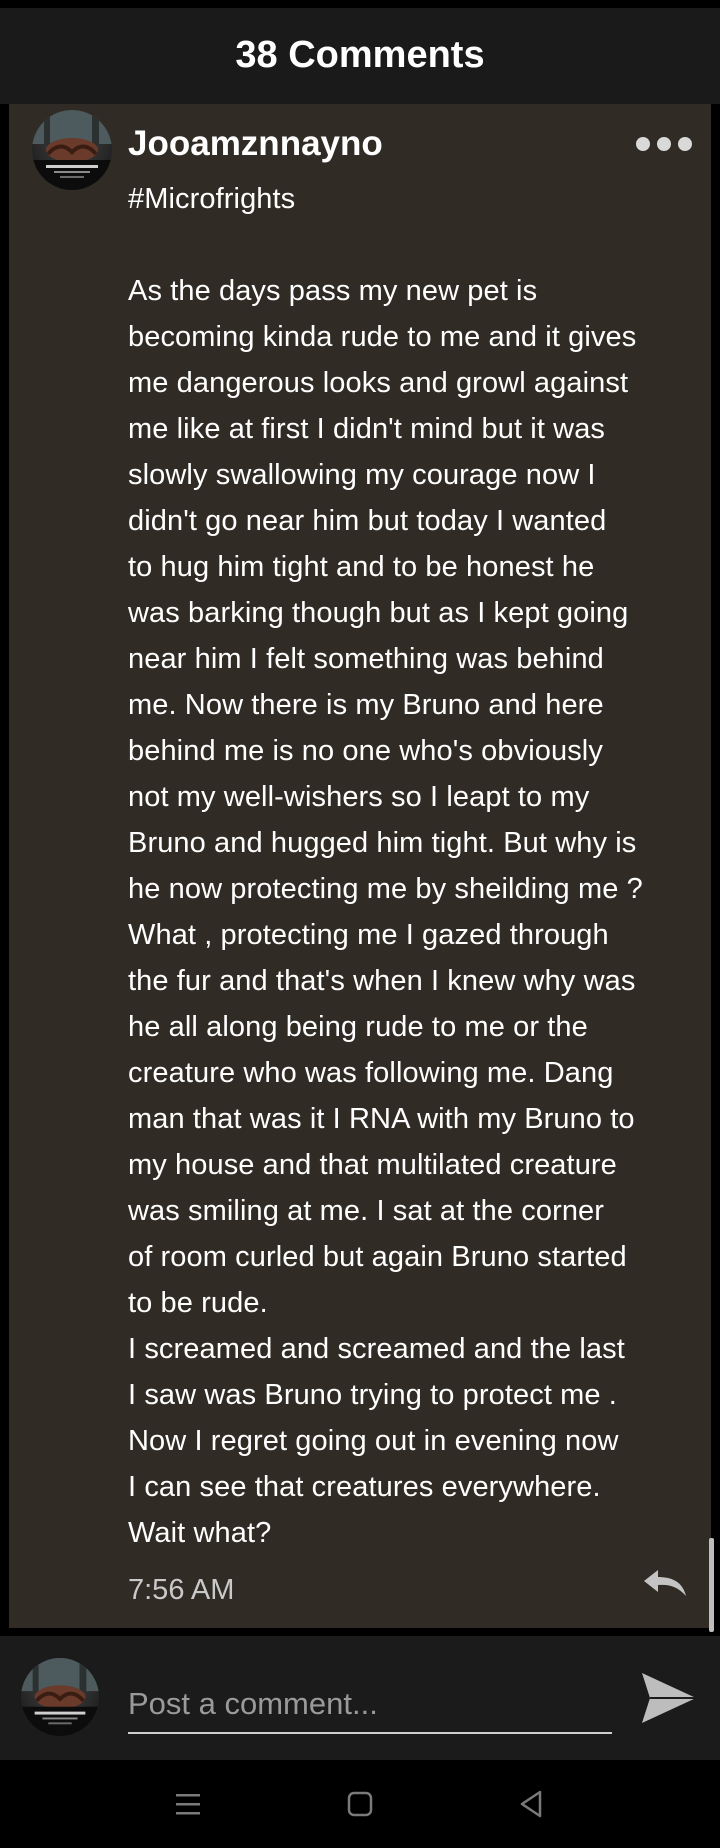 This screenshot has width=720, height=1848. What do you see at coordinates (665, 1583) in the screenshot?
I see `reply-icon` at bounding box center [665, 1583].